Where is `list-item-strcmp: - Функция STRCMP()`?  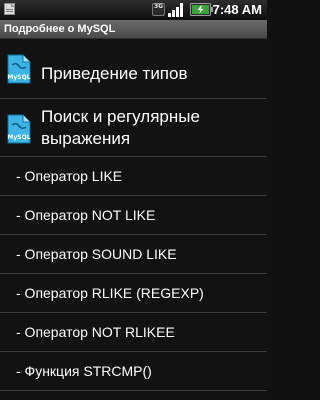 list-item-strcmp: - Функция STRCMP() is located at coordinates (133, 371).